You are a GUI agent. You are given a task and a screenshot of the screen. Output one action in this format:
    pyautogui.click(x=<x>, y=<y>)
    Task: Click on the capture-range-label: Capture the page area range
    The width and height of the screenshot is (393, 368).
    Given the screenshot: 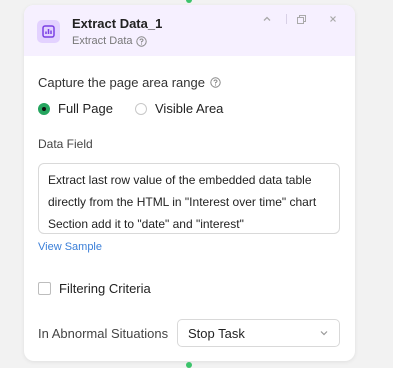 What is the action you would take?
    pyautogui.click(x=129, y=82)
    